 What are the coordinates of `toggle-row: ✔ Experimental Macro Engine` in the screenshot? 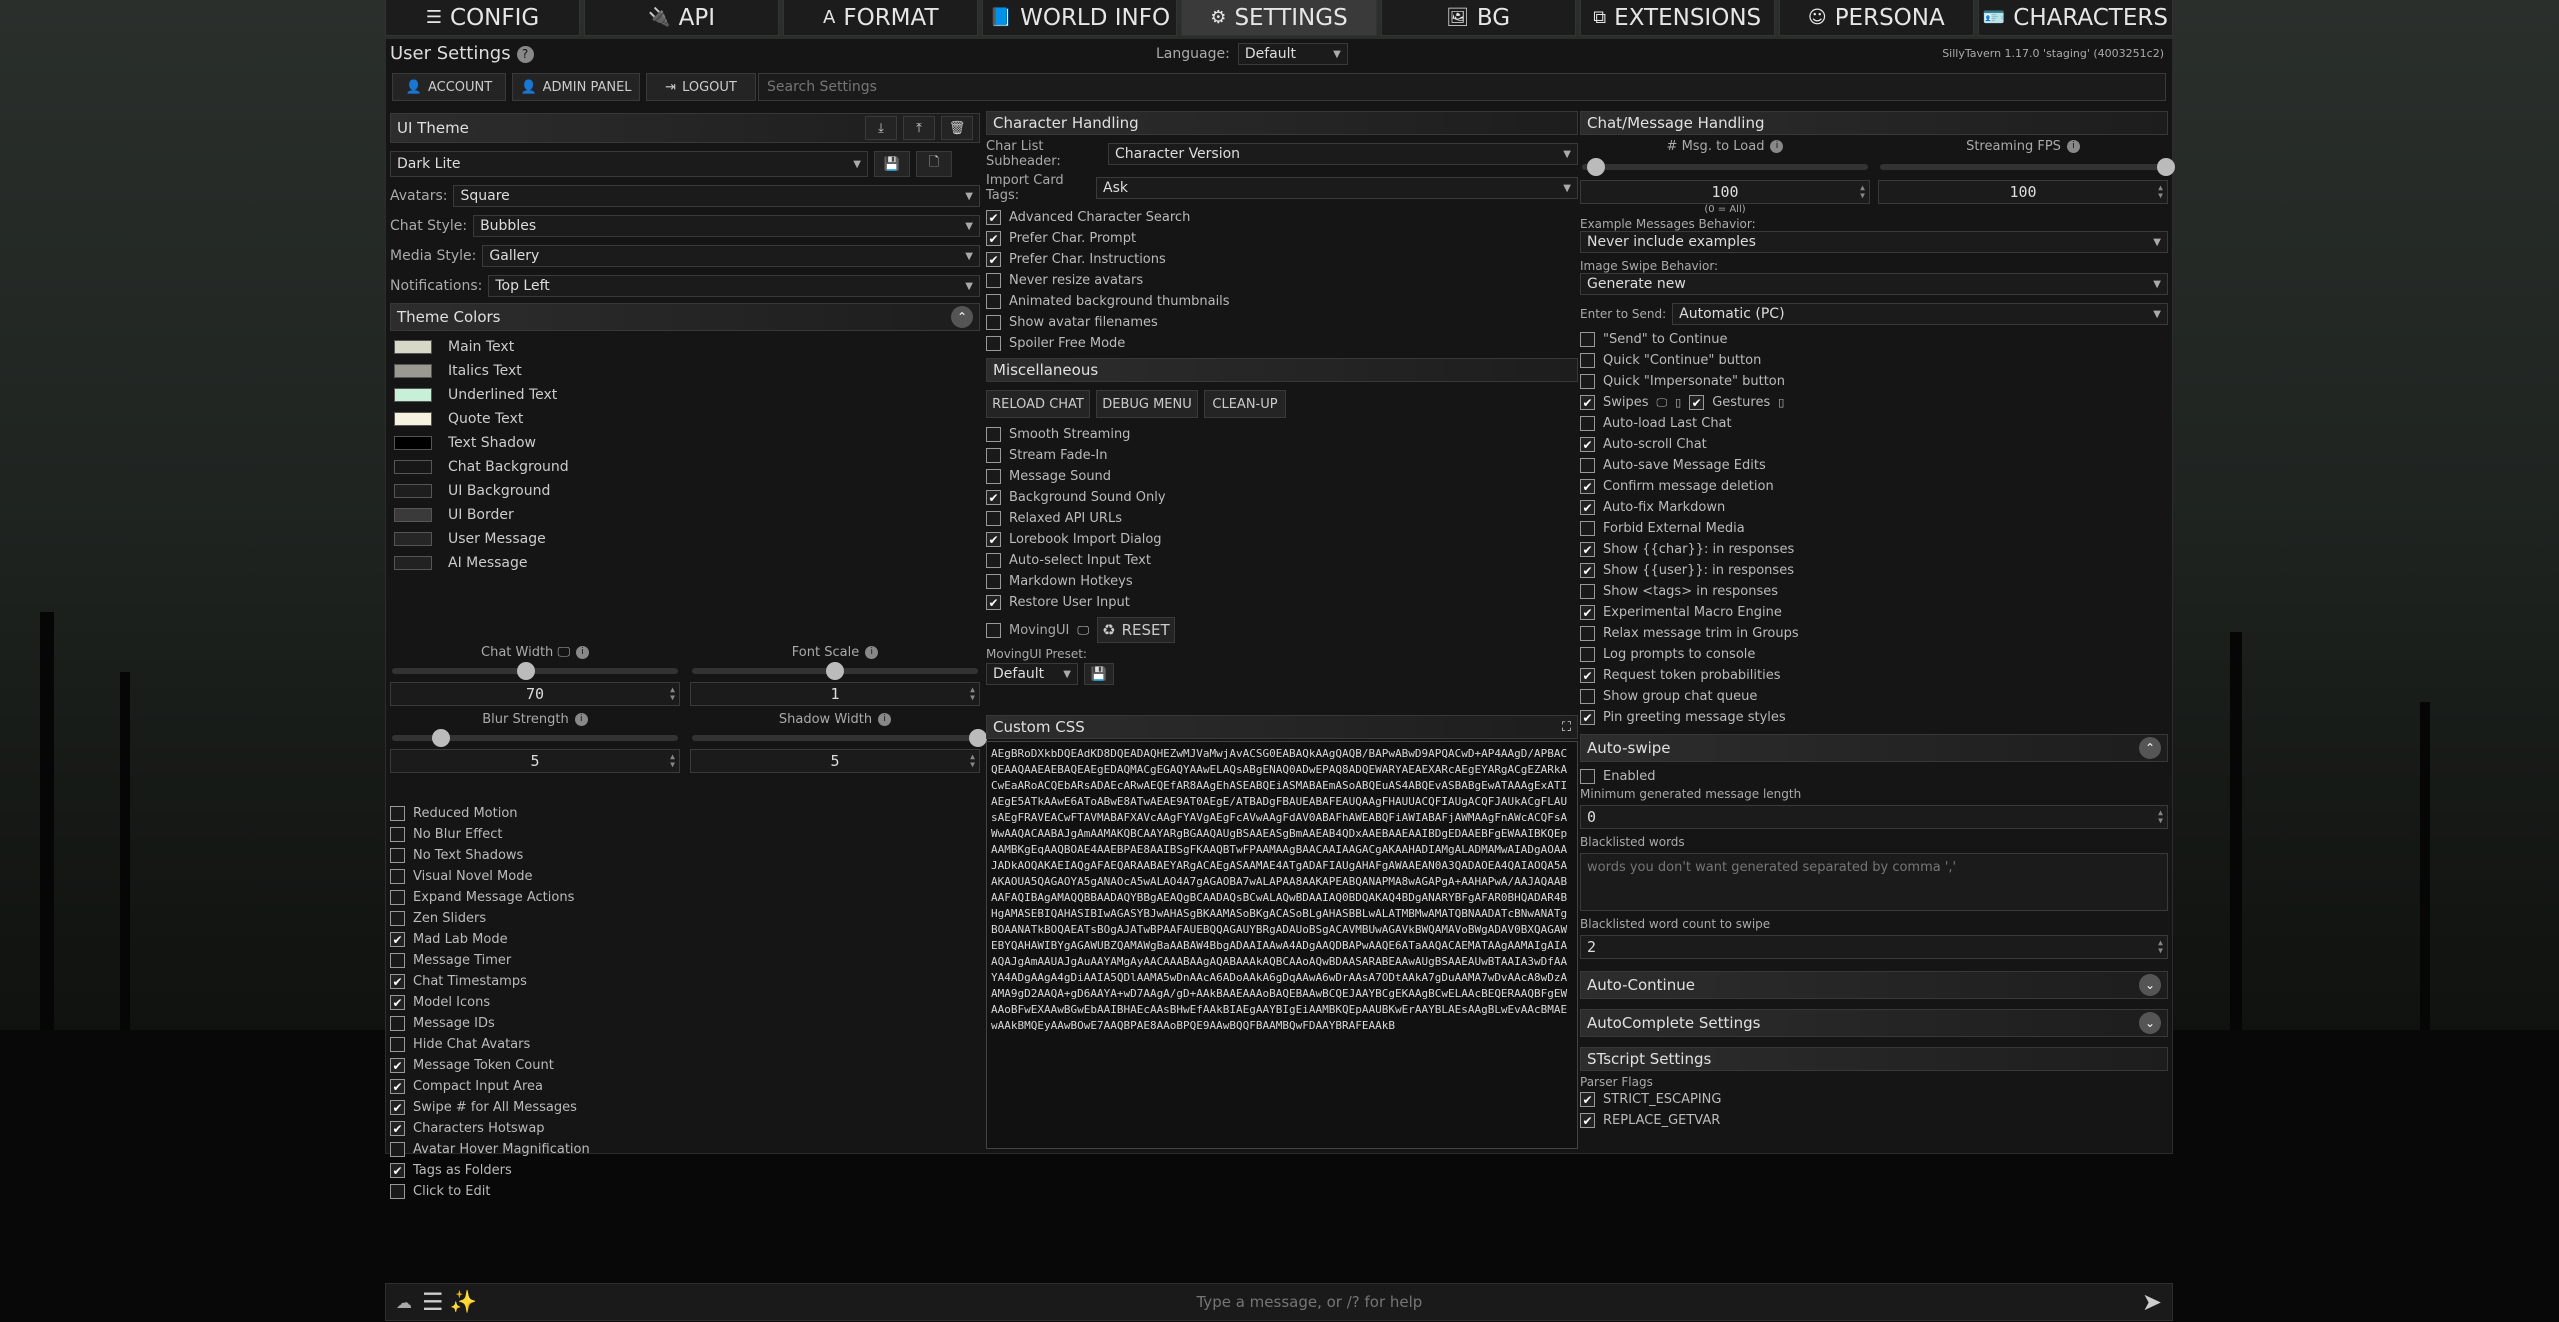 It's located at (1874, 612).